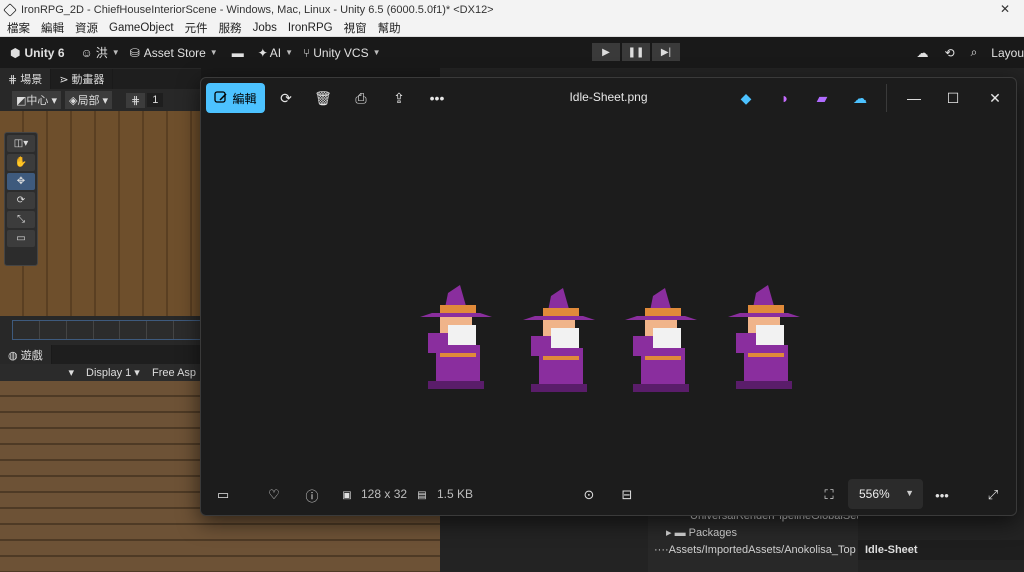  What do you see at coordinates (52, 28) in the screenshot?
I see `menu-edit: 編輯` at bounding box center [52, 28].